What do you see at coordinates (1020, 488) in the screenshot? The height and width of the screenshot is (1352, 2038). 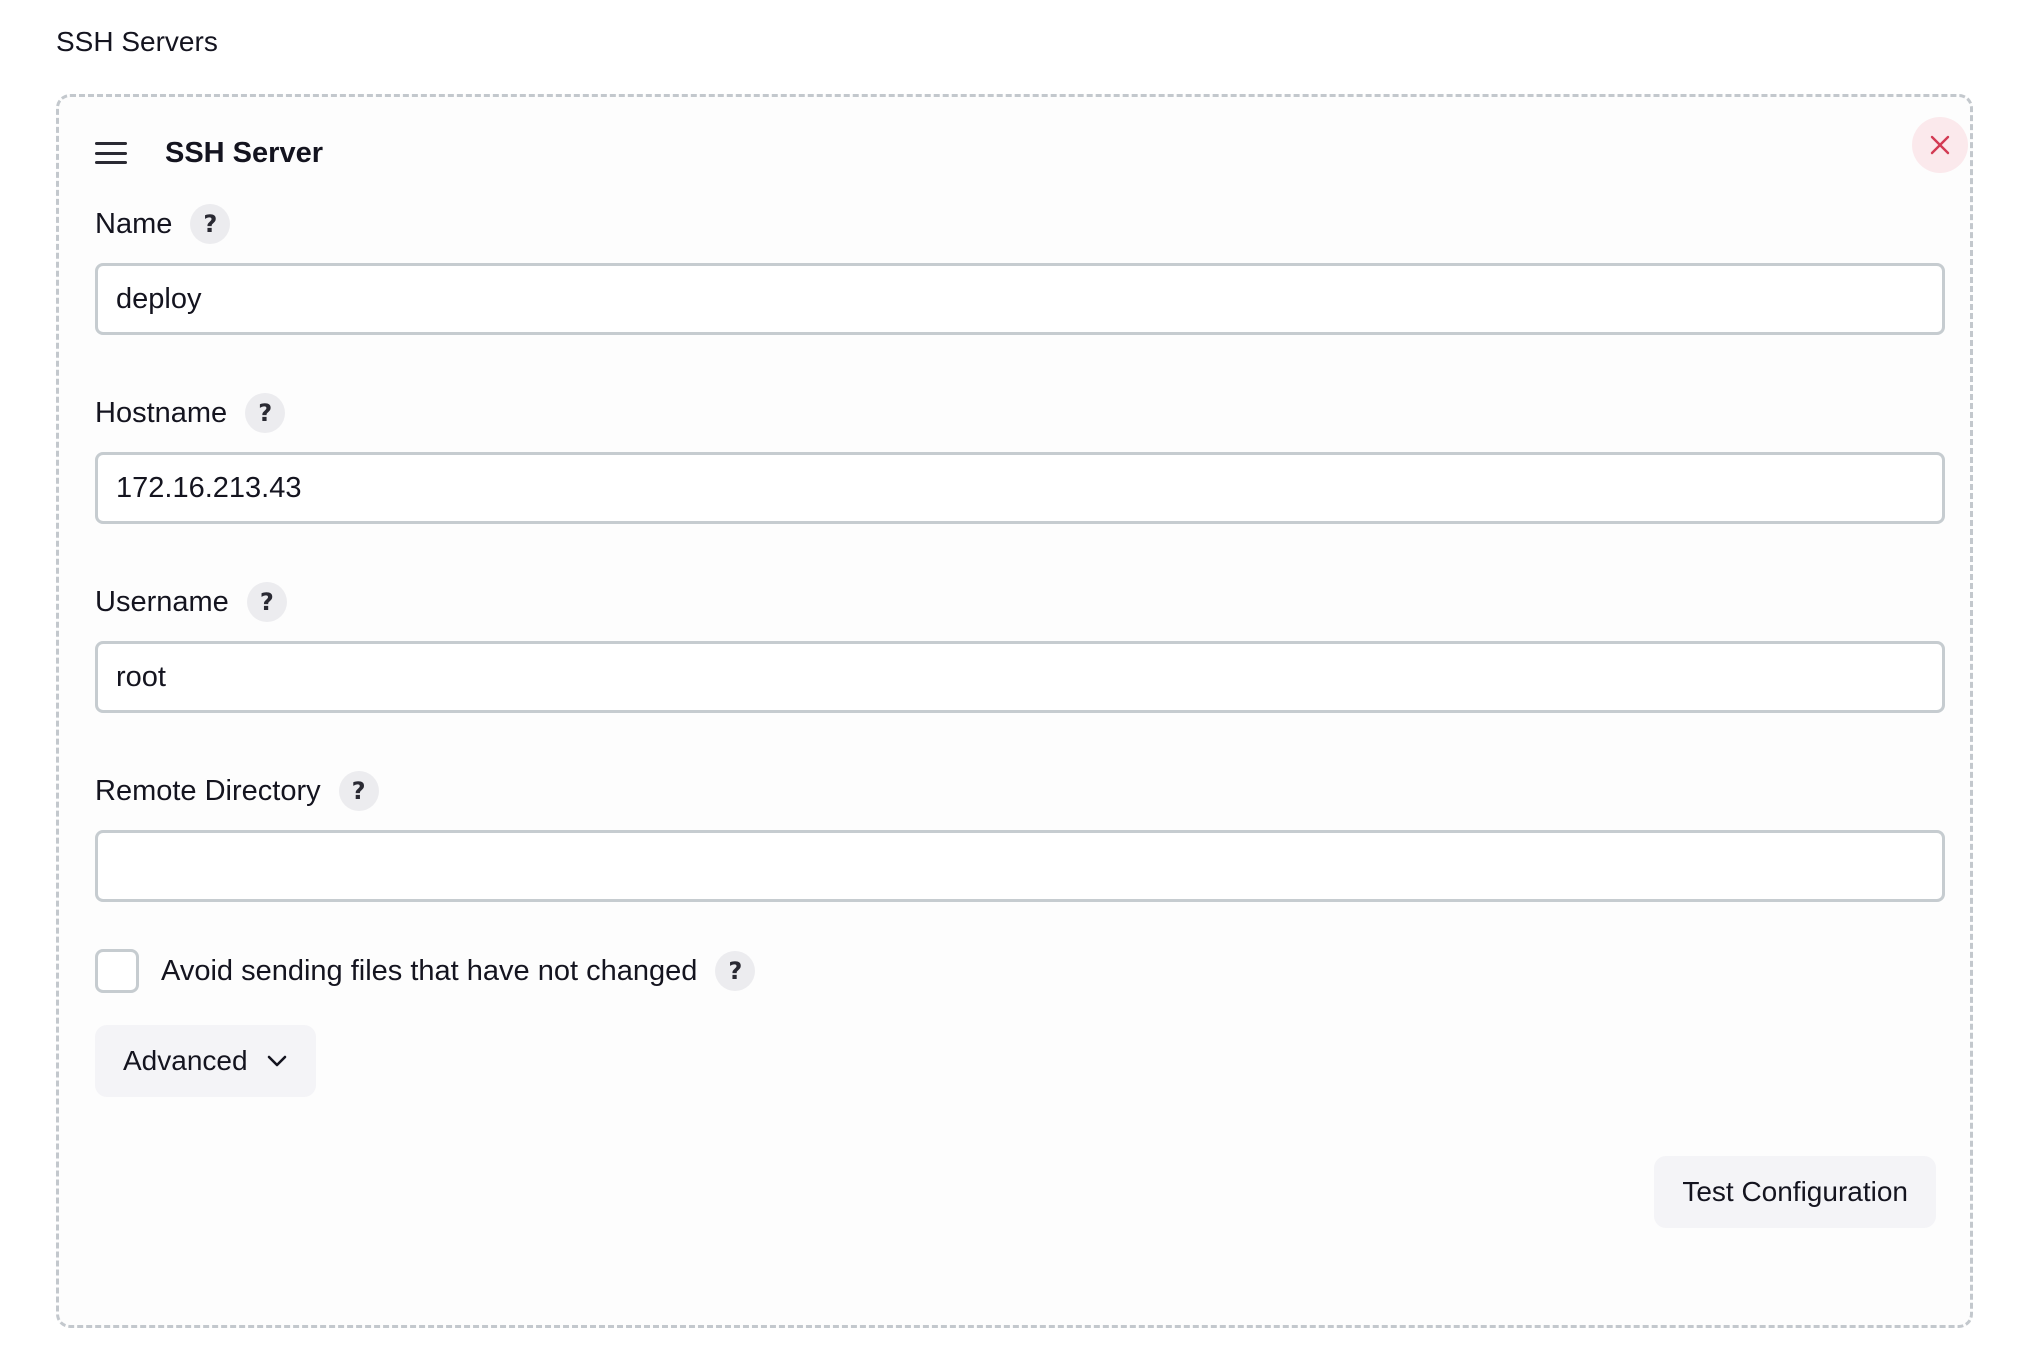 I see `hostname-input` at bounding box center [1020, 488].